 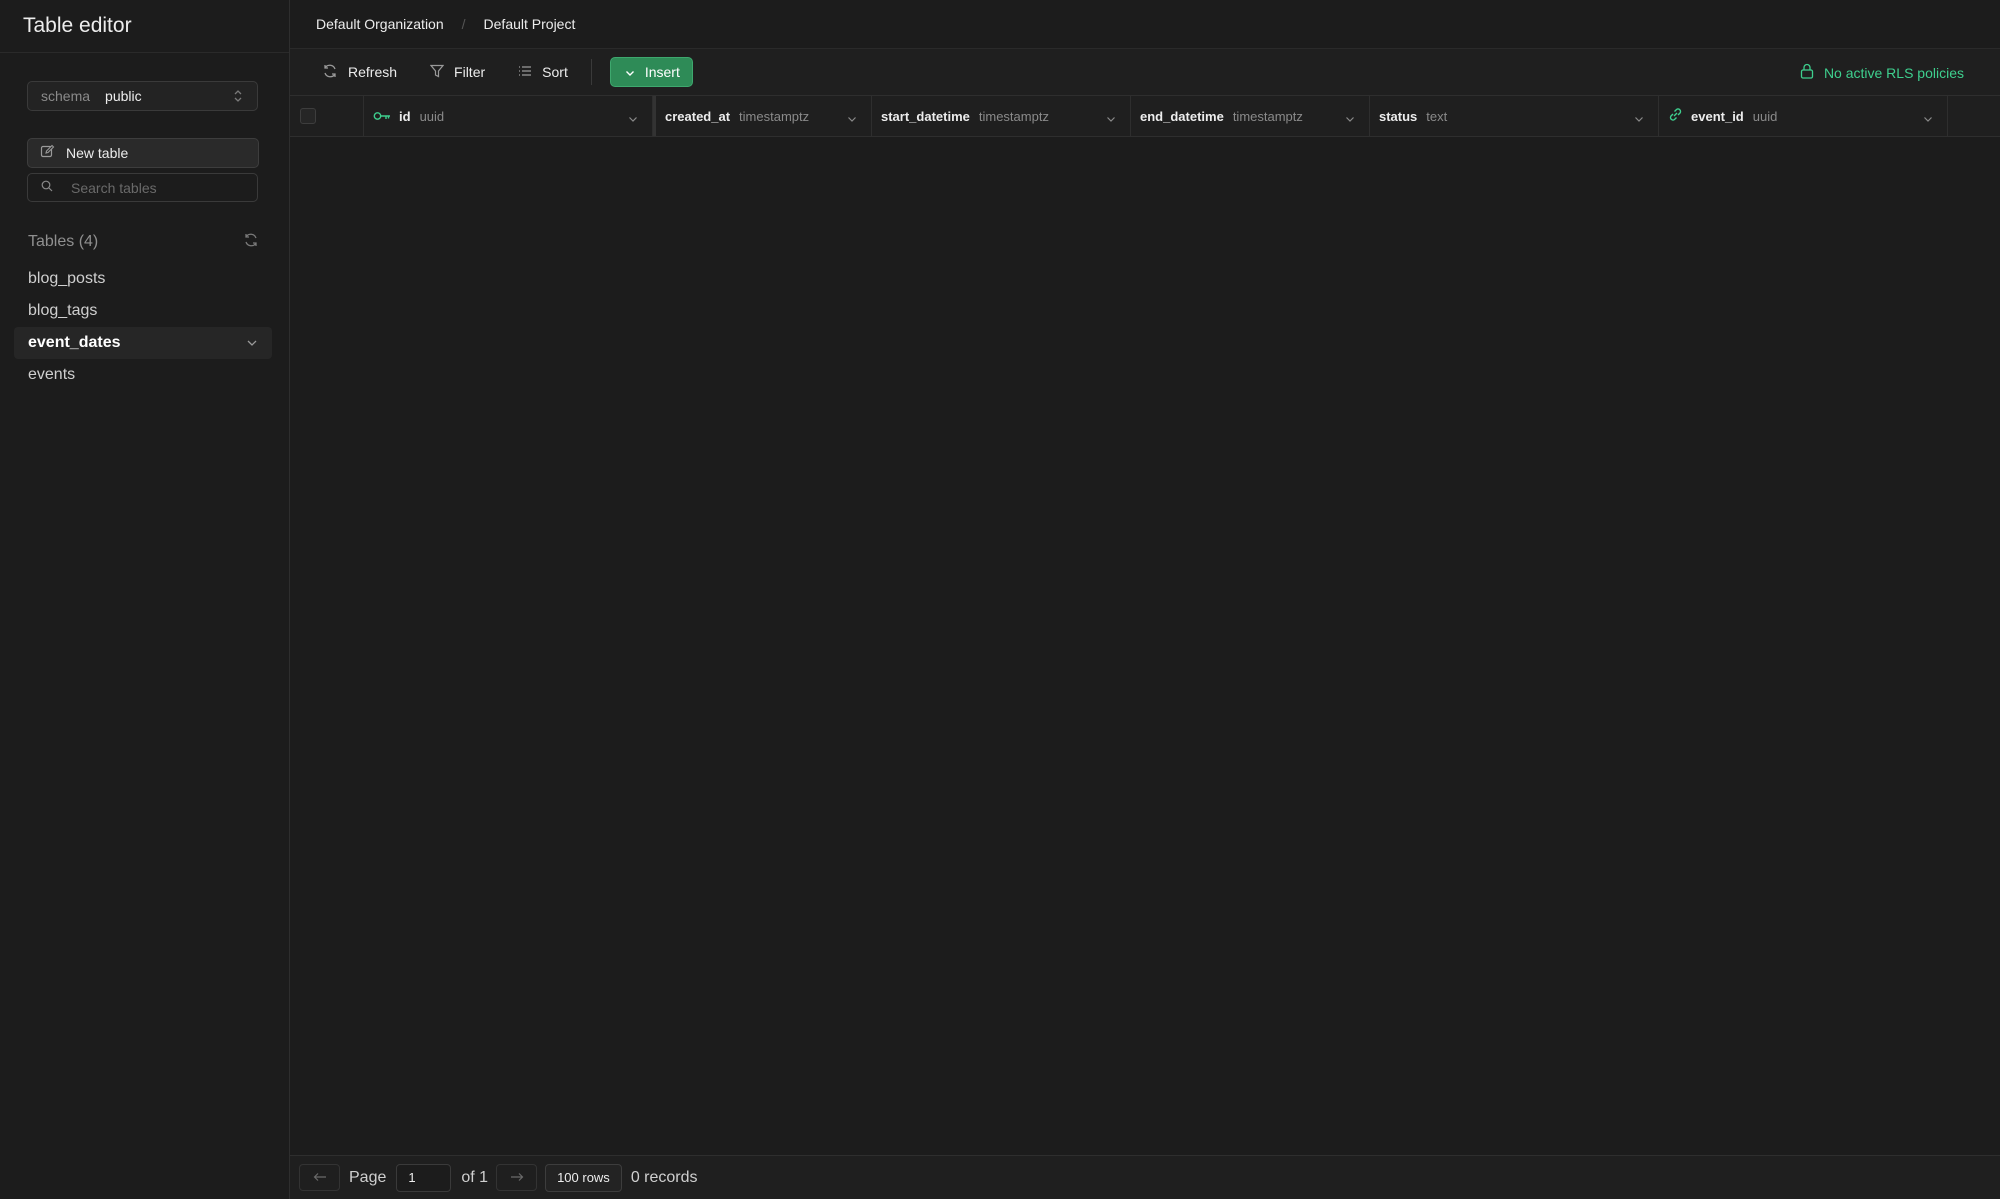 I want to click on edit-icon, so click(x=53, y=153).